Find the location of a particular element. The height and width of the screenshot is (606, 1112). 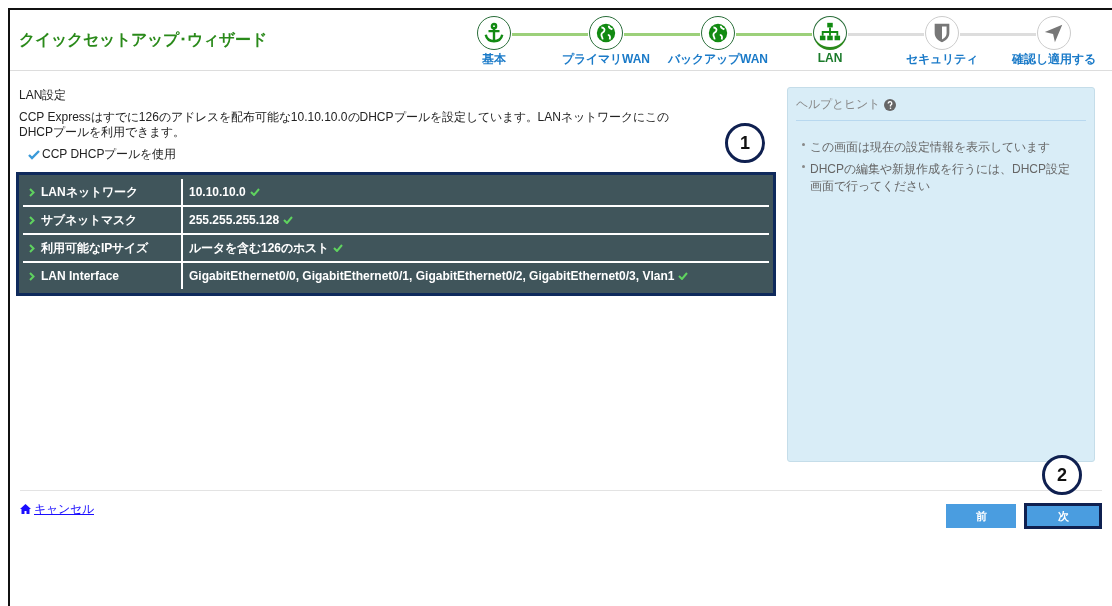

step-label: LAN is located at coordinates (830, 58).